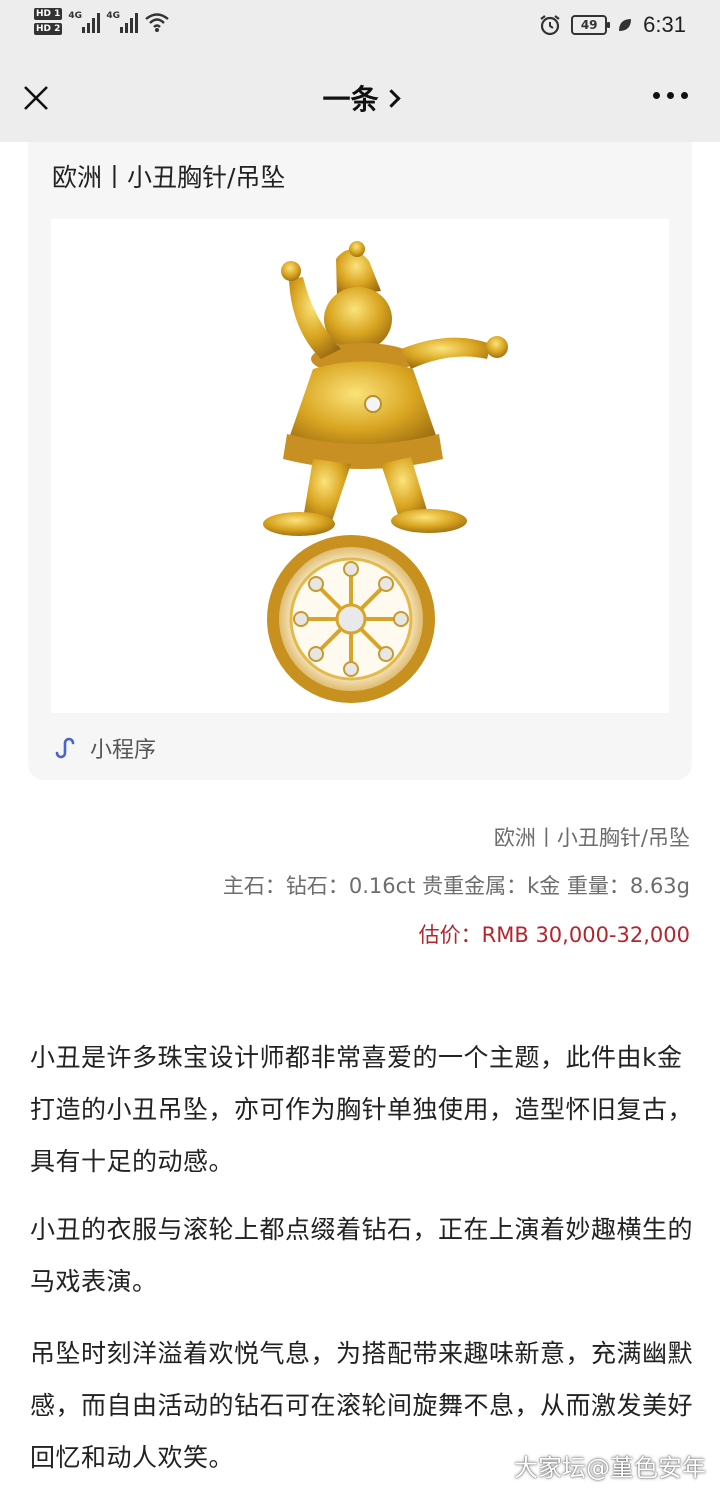 Image resolution: width=720 pixels, height=1493 pixels. I want to click on wifi-icon, so click(157, 22).